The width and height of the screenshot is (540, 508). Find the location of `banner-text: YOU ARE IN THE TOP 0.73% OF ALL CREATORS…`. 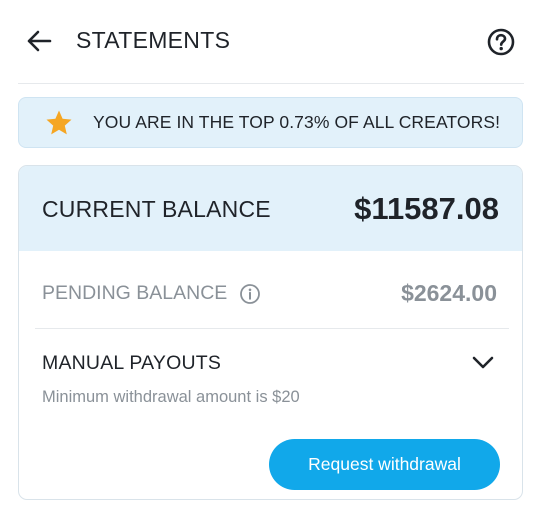

banner-text: YOU ARE IN THE TOP 0.73% OF ALL CREATORS… is located at coordinates (297, 122).